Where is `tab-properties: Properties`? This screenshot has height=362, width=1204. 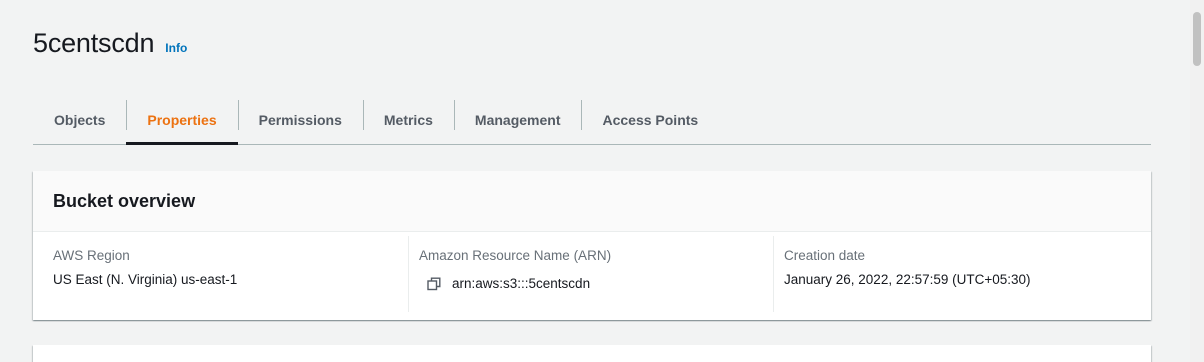
tab-properties: Properties is located at coordinates (182, 120).